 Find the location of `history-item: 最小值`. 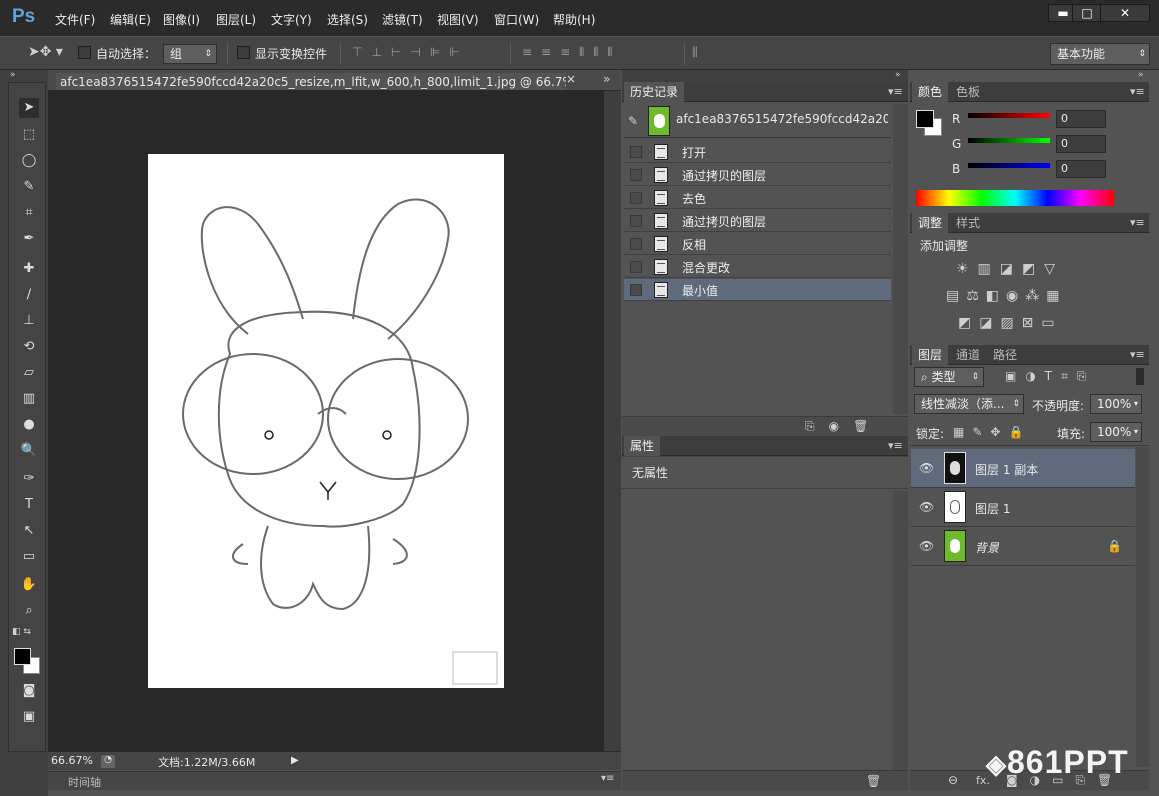

history-item: 最小值 is located at coordinates (757, 290).